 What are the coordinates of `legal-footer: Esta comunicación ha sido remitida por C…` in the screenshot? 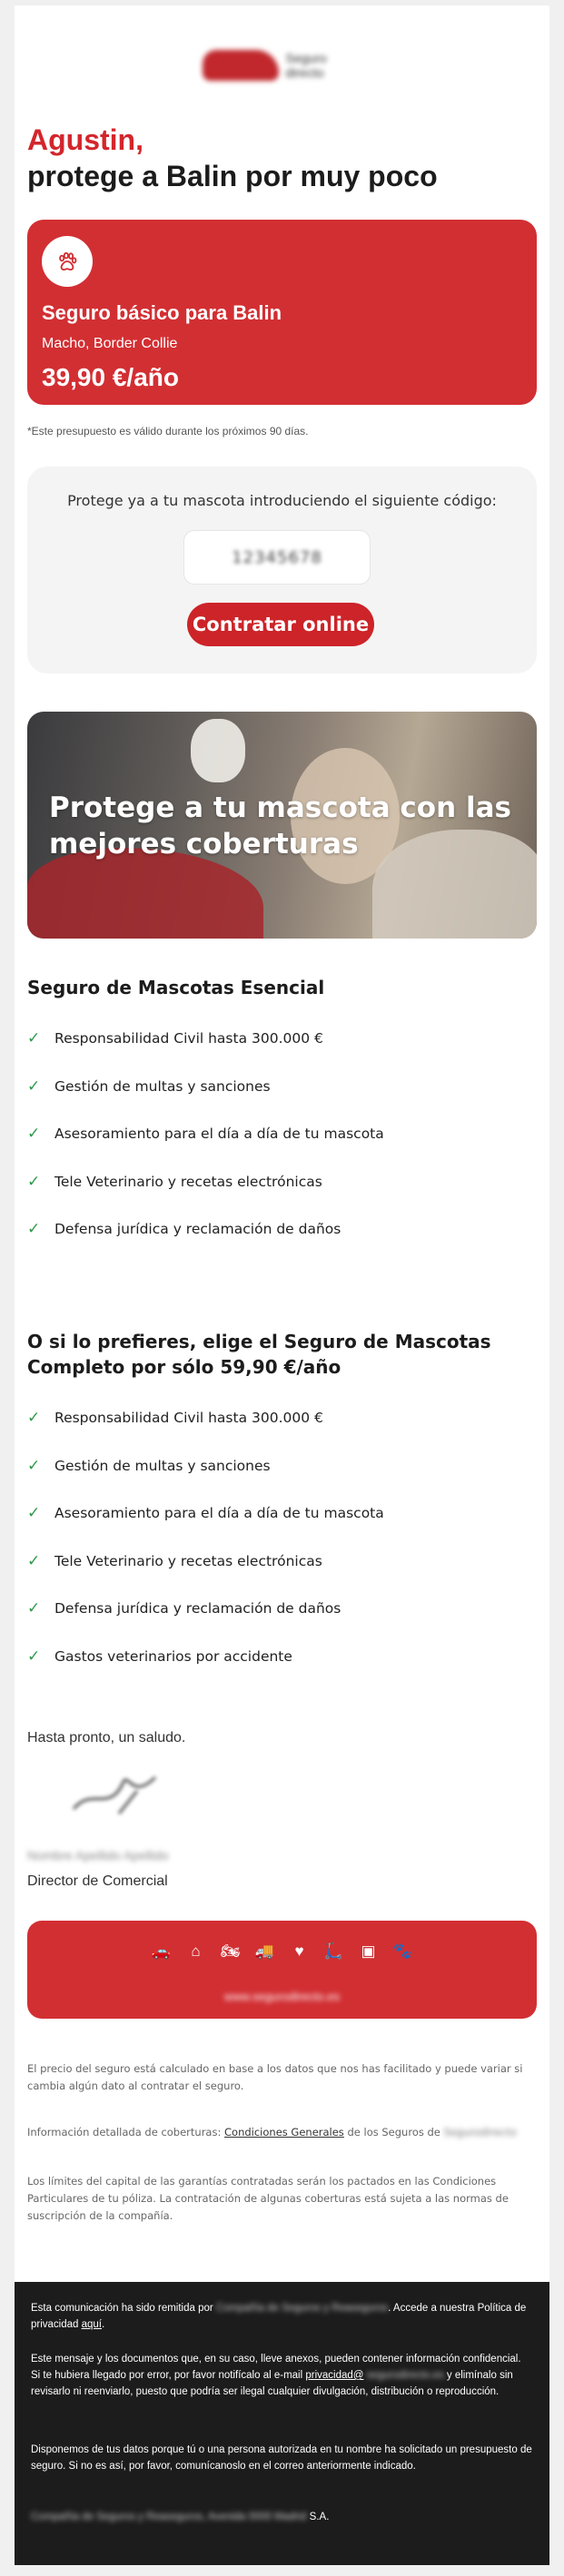 It's located at (282, 2423).